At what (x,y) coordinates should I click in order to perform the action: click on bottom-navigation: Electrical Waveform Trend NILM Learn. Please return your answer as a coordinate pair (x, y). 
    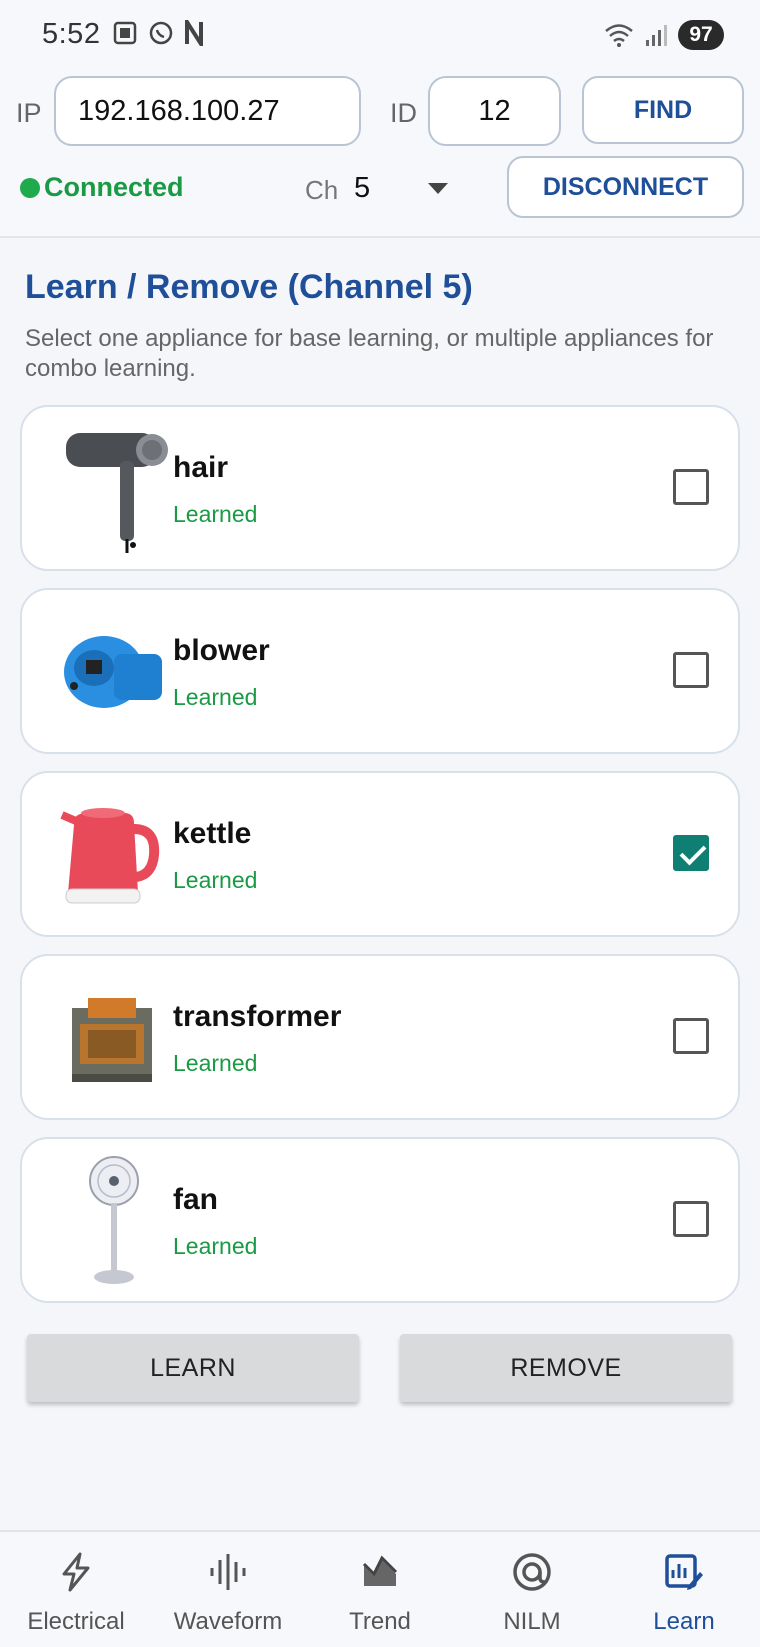
    Looking at the image, I should click on (380, 1588).